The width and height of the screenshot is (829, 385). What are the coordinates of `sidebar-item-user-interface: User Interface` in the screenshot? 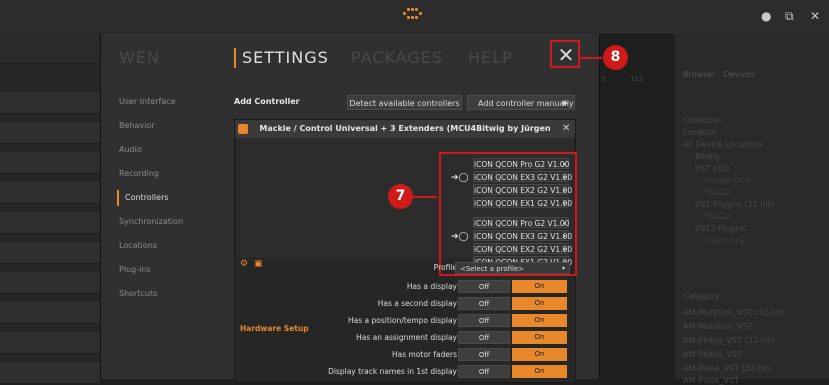 It's located at (147, 101).